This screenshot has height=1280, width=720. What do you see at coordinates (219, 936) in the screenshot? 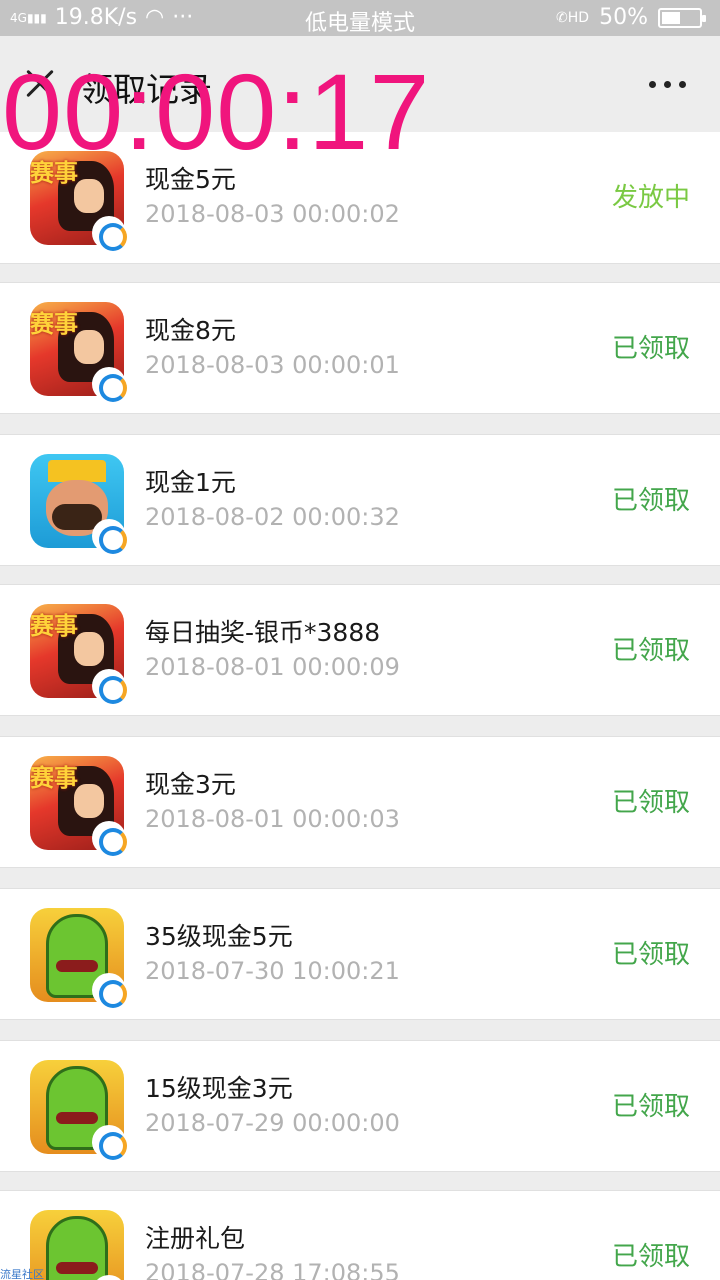
I see `record-title: 35级现金5元` at bounding box center [219, 936].